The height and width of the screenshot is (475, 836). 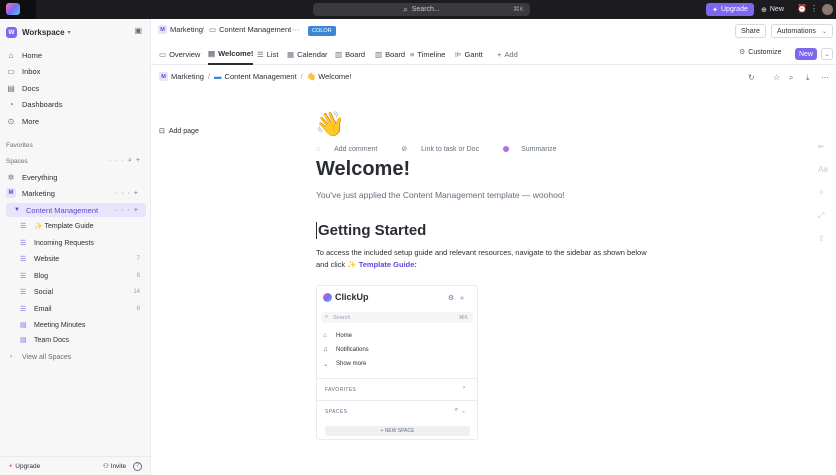 What do you see at coordinates (821, 216) in the screenshot?
I see `fullscreen-icon: ⤢` at bounding box center [821, 216].